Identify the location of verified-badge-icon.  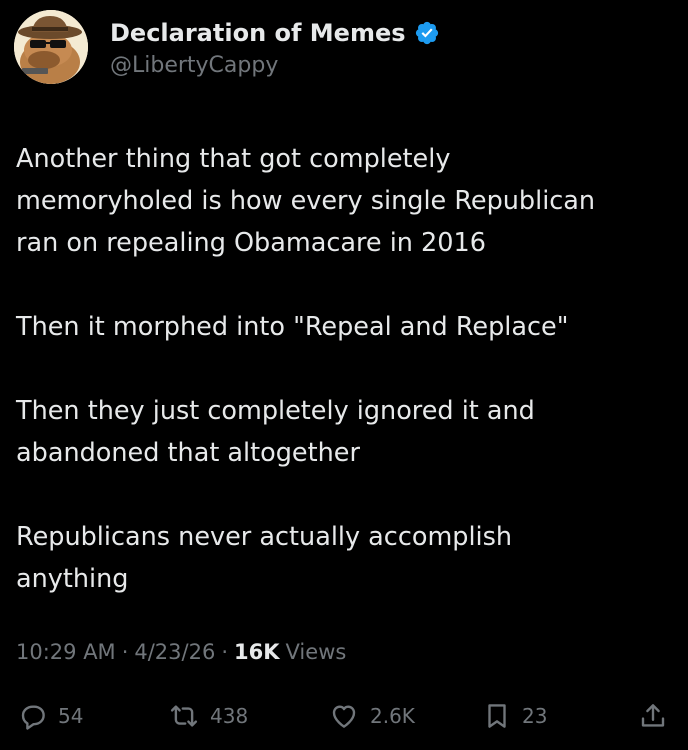
(426, 33).